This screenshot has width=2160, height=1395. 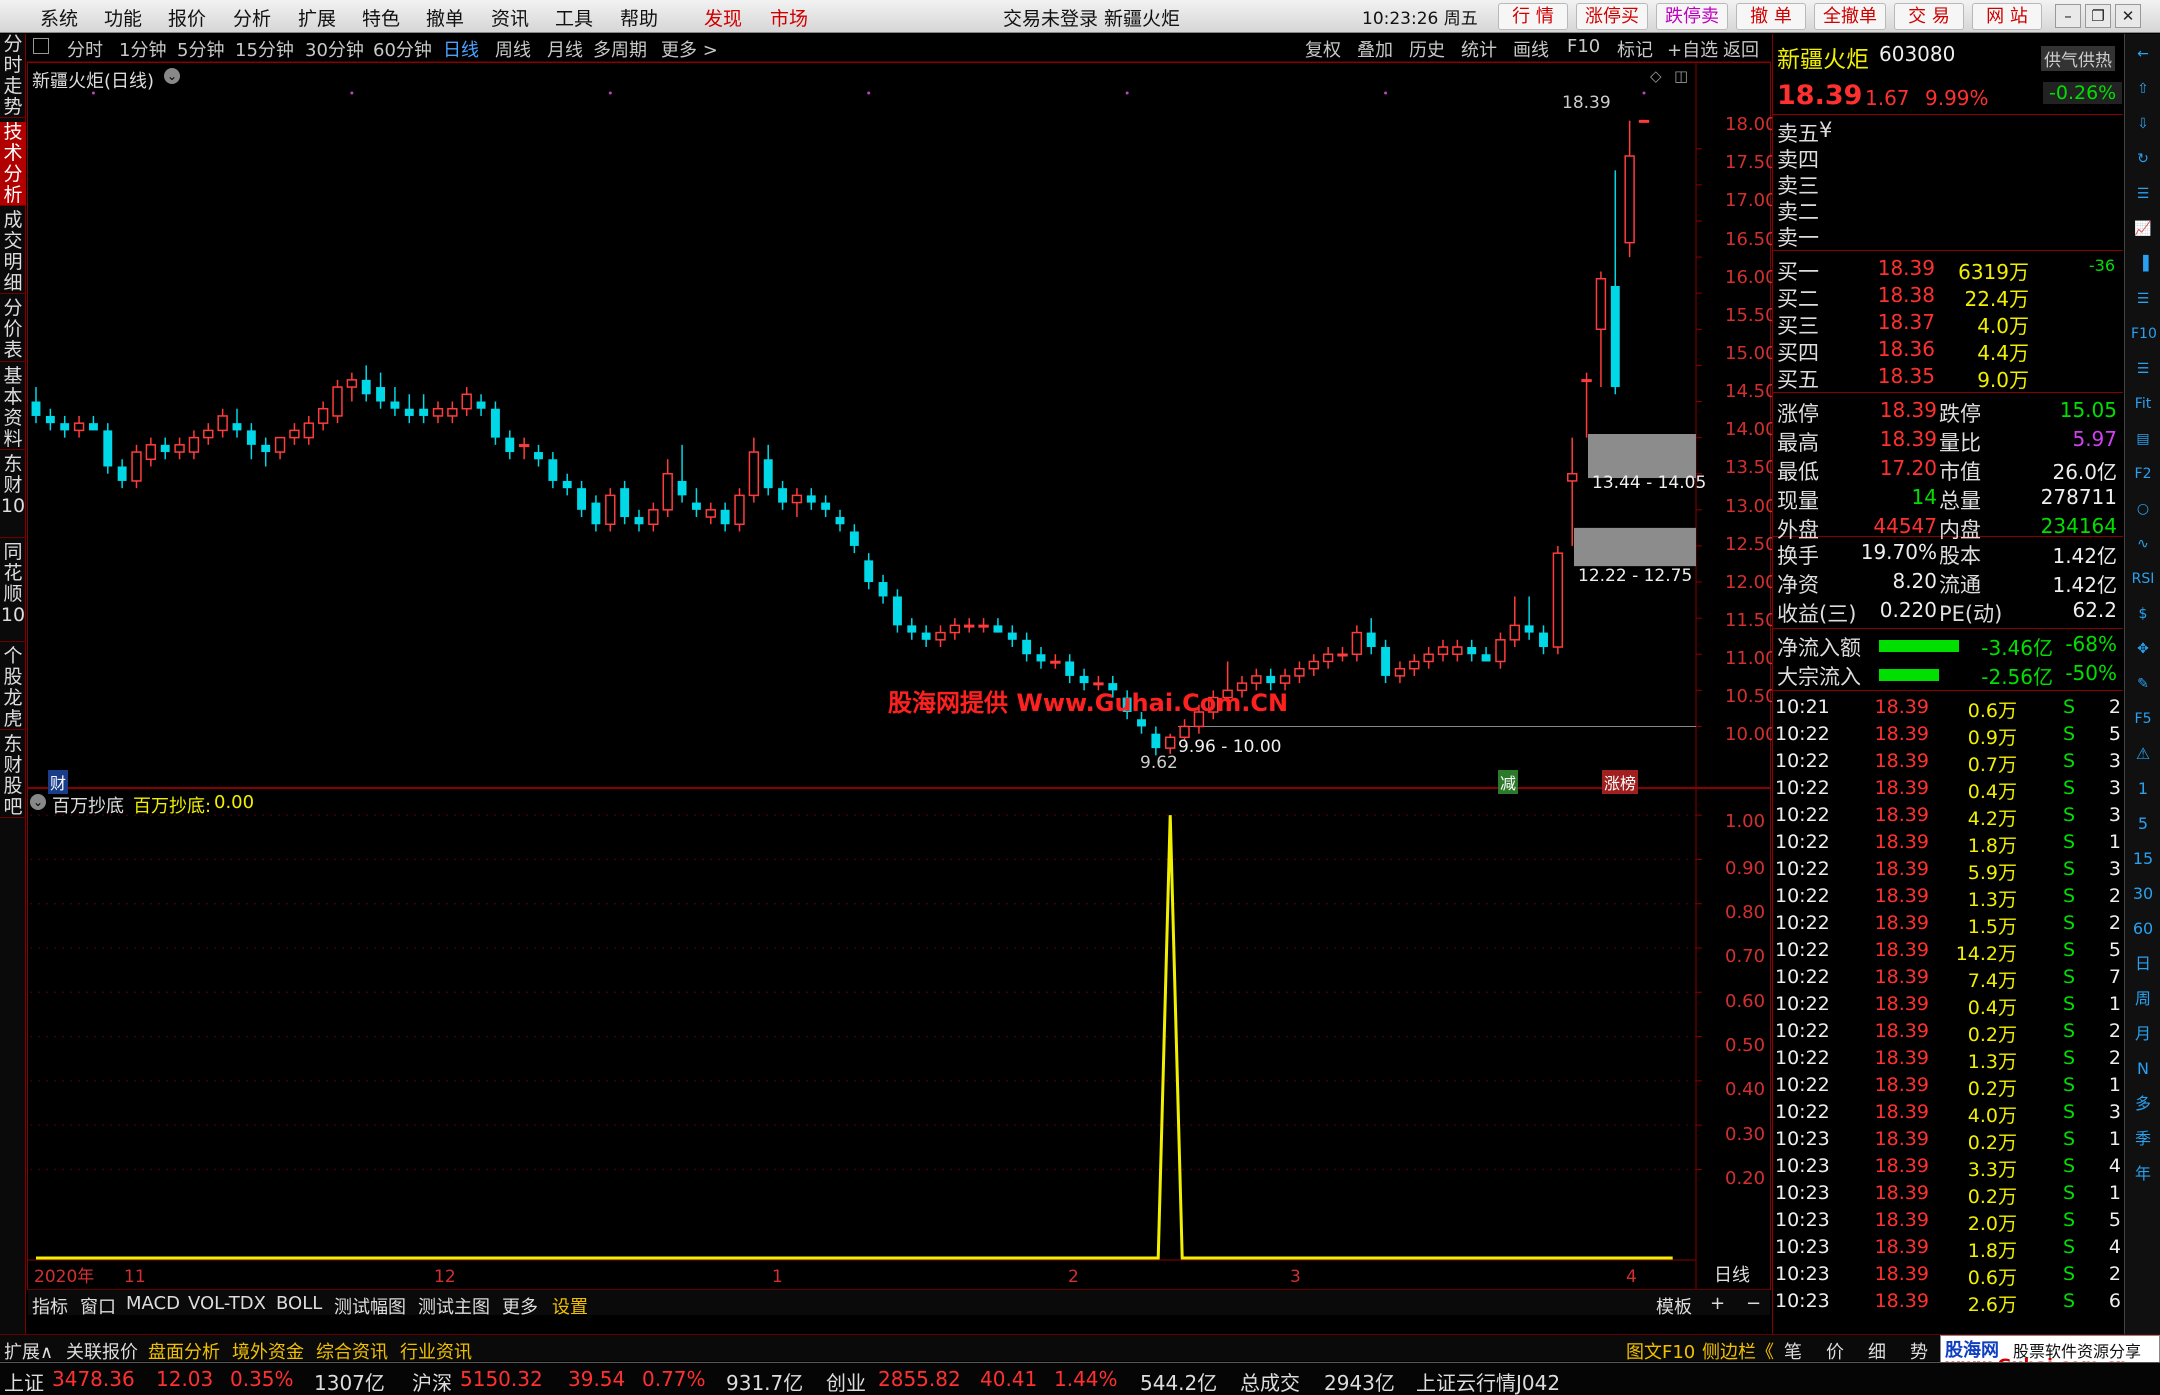 What do you see at coordinates (2078, 58) in the screenshot?
I see `sector-tag: 供气供热` at bounding box center [2078, 58].